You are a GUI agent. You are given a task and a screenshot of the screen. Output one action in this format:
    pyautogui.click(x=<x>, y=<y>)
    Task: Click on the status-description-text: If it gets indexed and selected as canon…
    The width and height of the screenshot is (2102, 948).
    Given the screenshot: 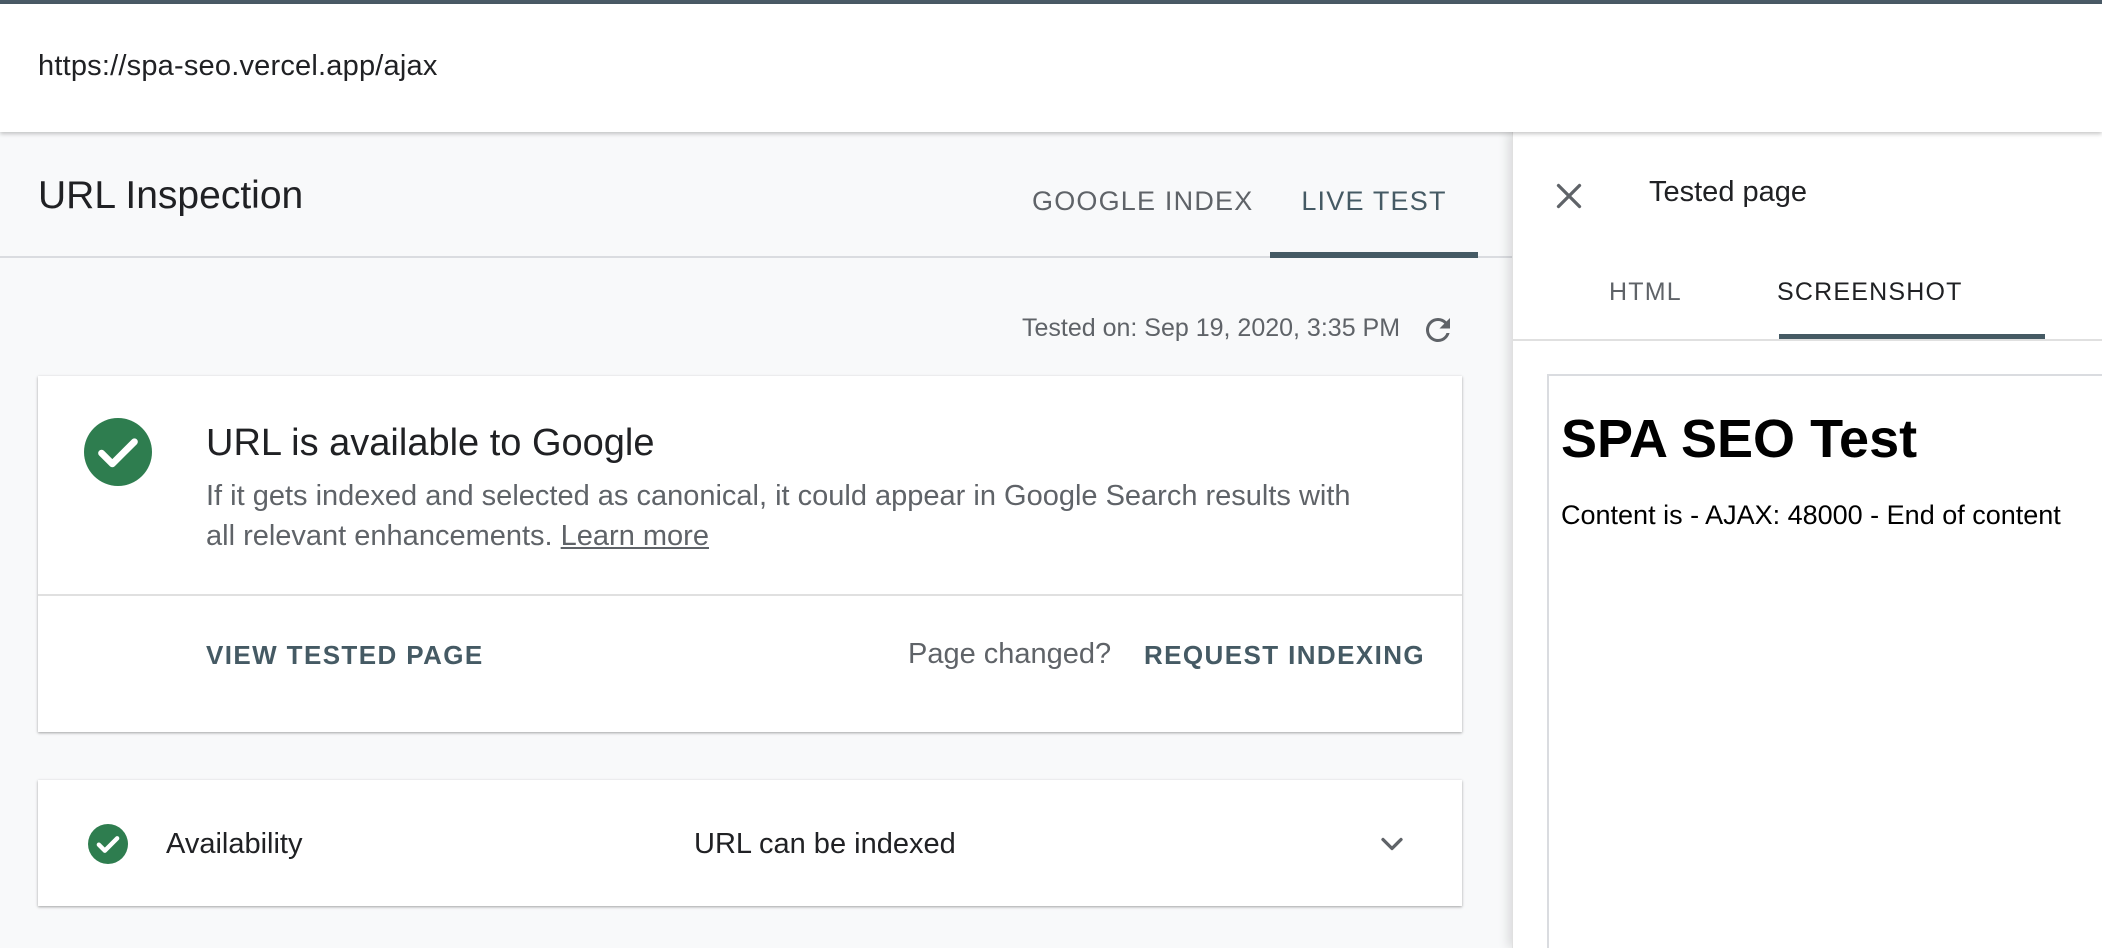 What is the action you would take?
    pyautogui.click(x=778, y=516)
    